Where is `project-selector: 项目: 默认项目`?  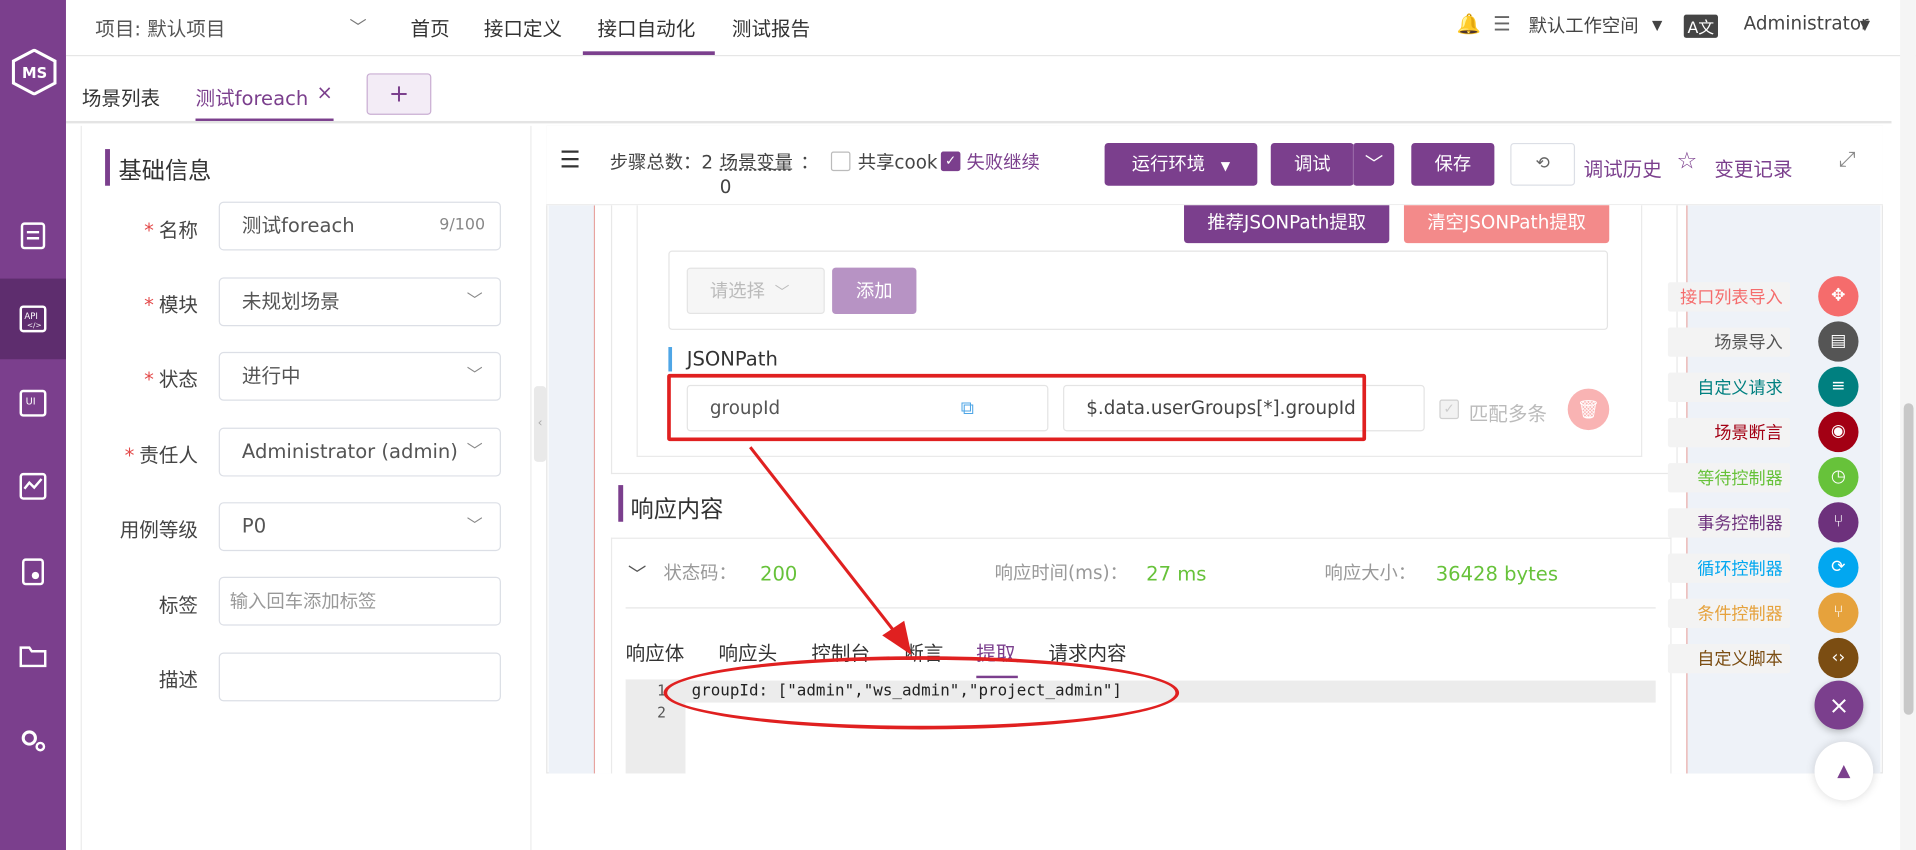
project-selector: 项目: 默认项目 is located at coordinates (160, 26).